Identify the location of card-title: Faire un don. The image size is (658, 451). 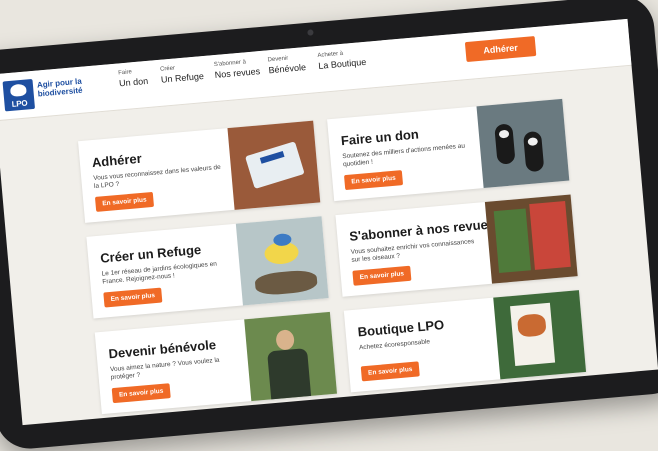
(380, 137).